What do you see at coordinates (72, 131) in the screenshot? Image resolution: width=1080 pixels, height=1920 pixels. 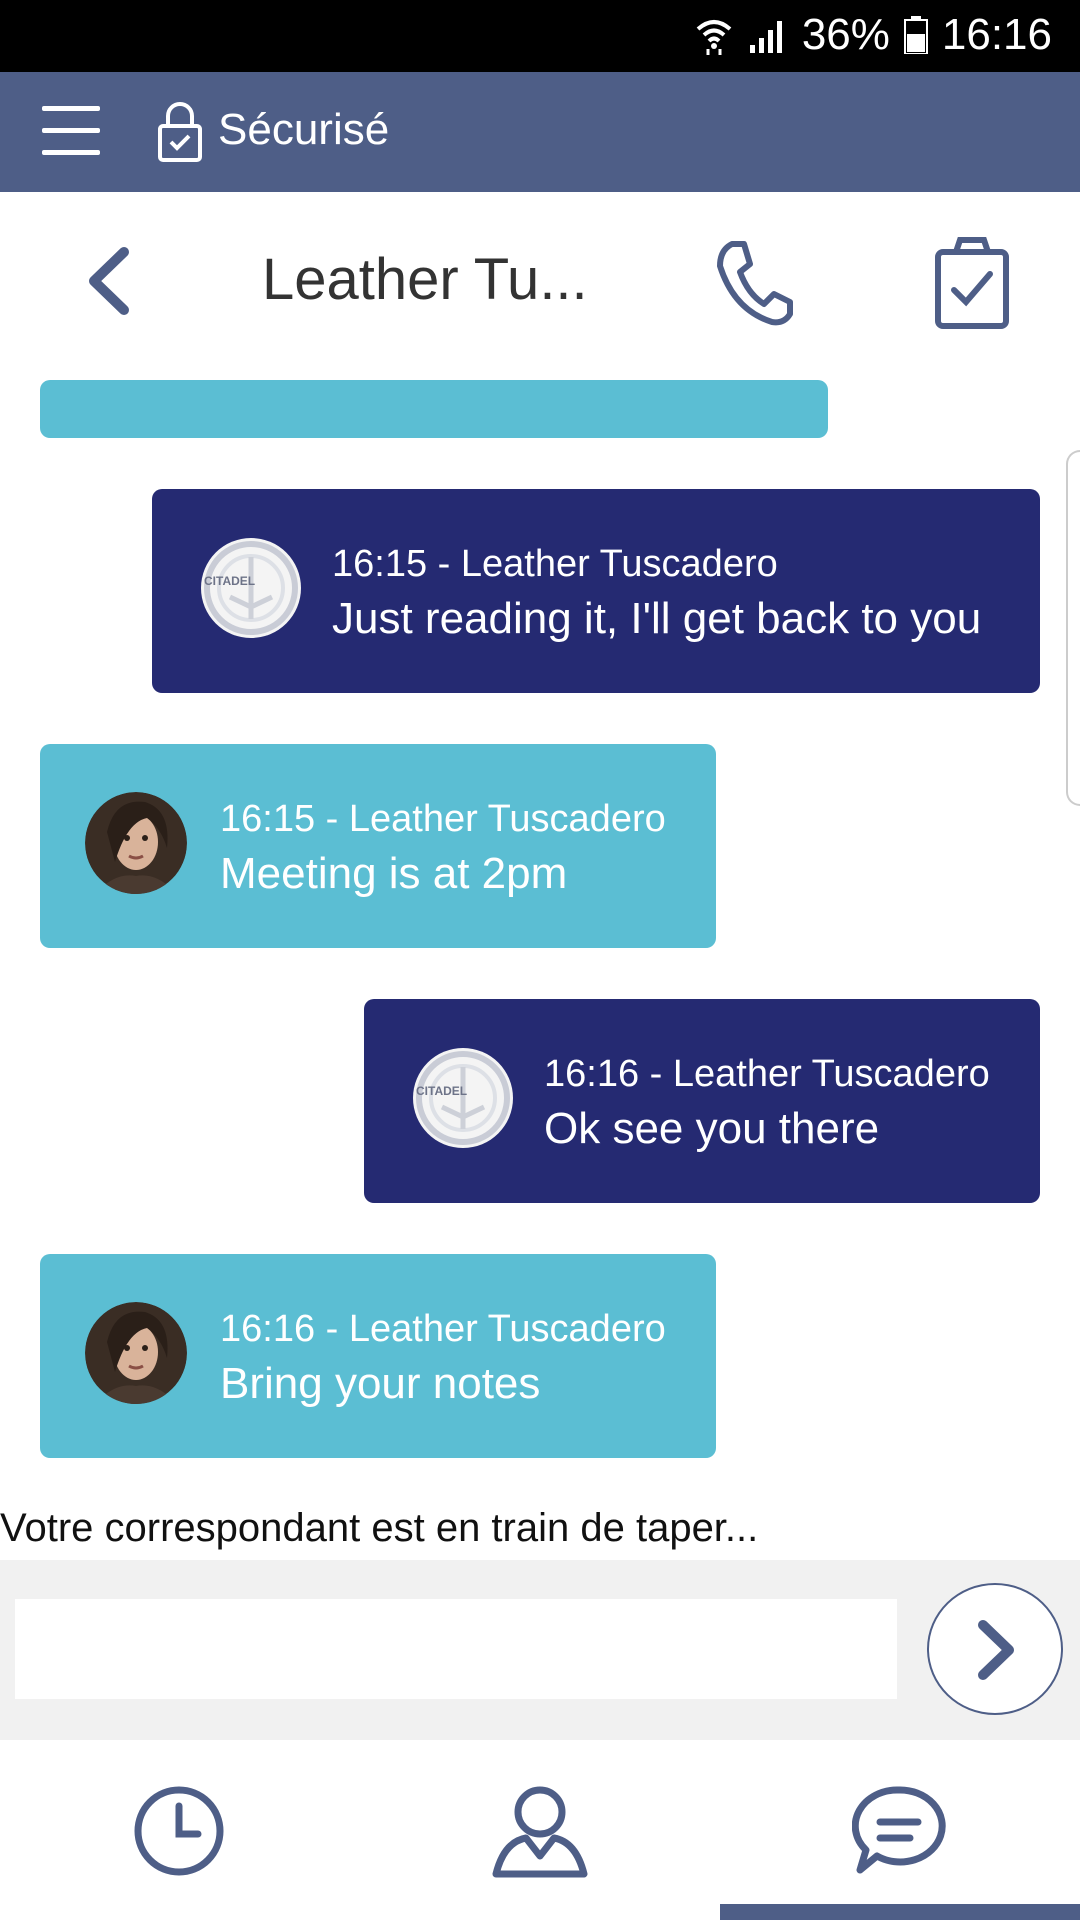 I see `menu-icon` at bounding box center [72, 131].